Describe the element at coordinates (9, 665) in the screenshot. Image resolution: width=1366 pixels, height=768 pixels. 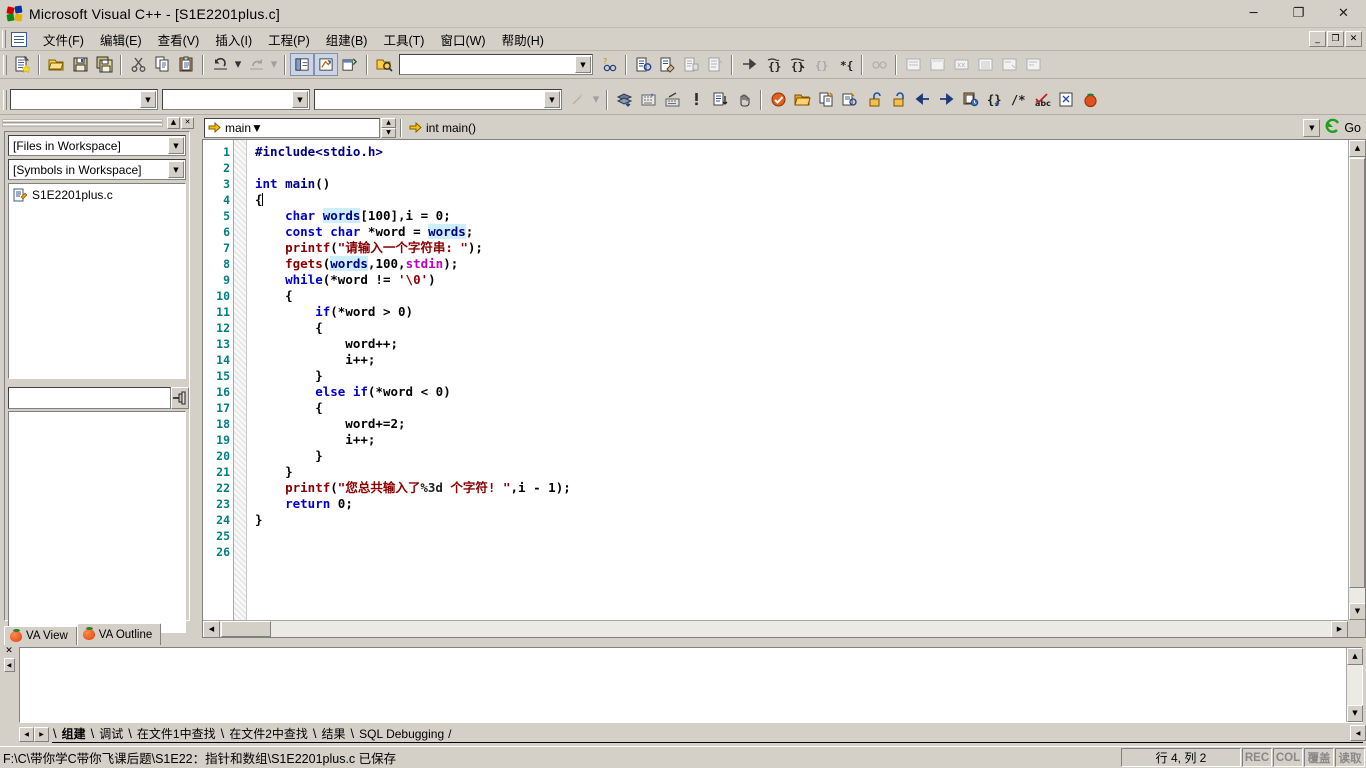
I see `output-collapse-icon: ◀` at that location.